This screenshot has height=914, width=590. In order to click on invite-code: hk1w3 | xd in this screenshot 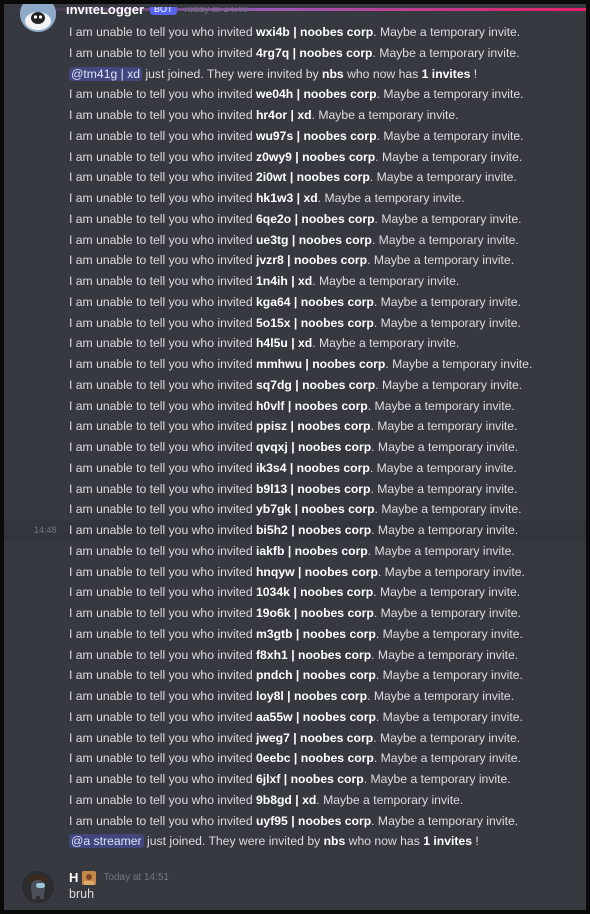, I will do `click(287, 198)`.